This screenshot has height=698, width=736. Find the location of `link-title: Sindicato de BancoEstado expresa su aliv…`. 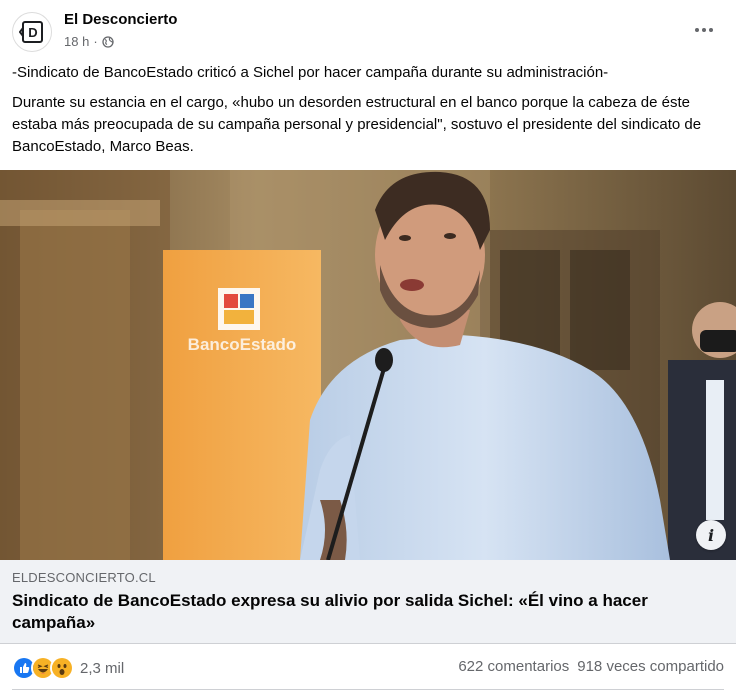

link-title: Sindicato de BancoEstado expresa su aliv… is located at coordinates (362, 612).